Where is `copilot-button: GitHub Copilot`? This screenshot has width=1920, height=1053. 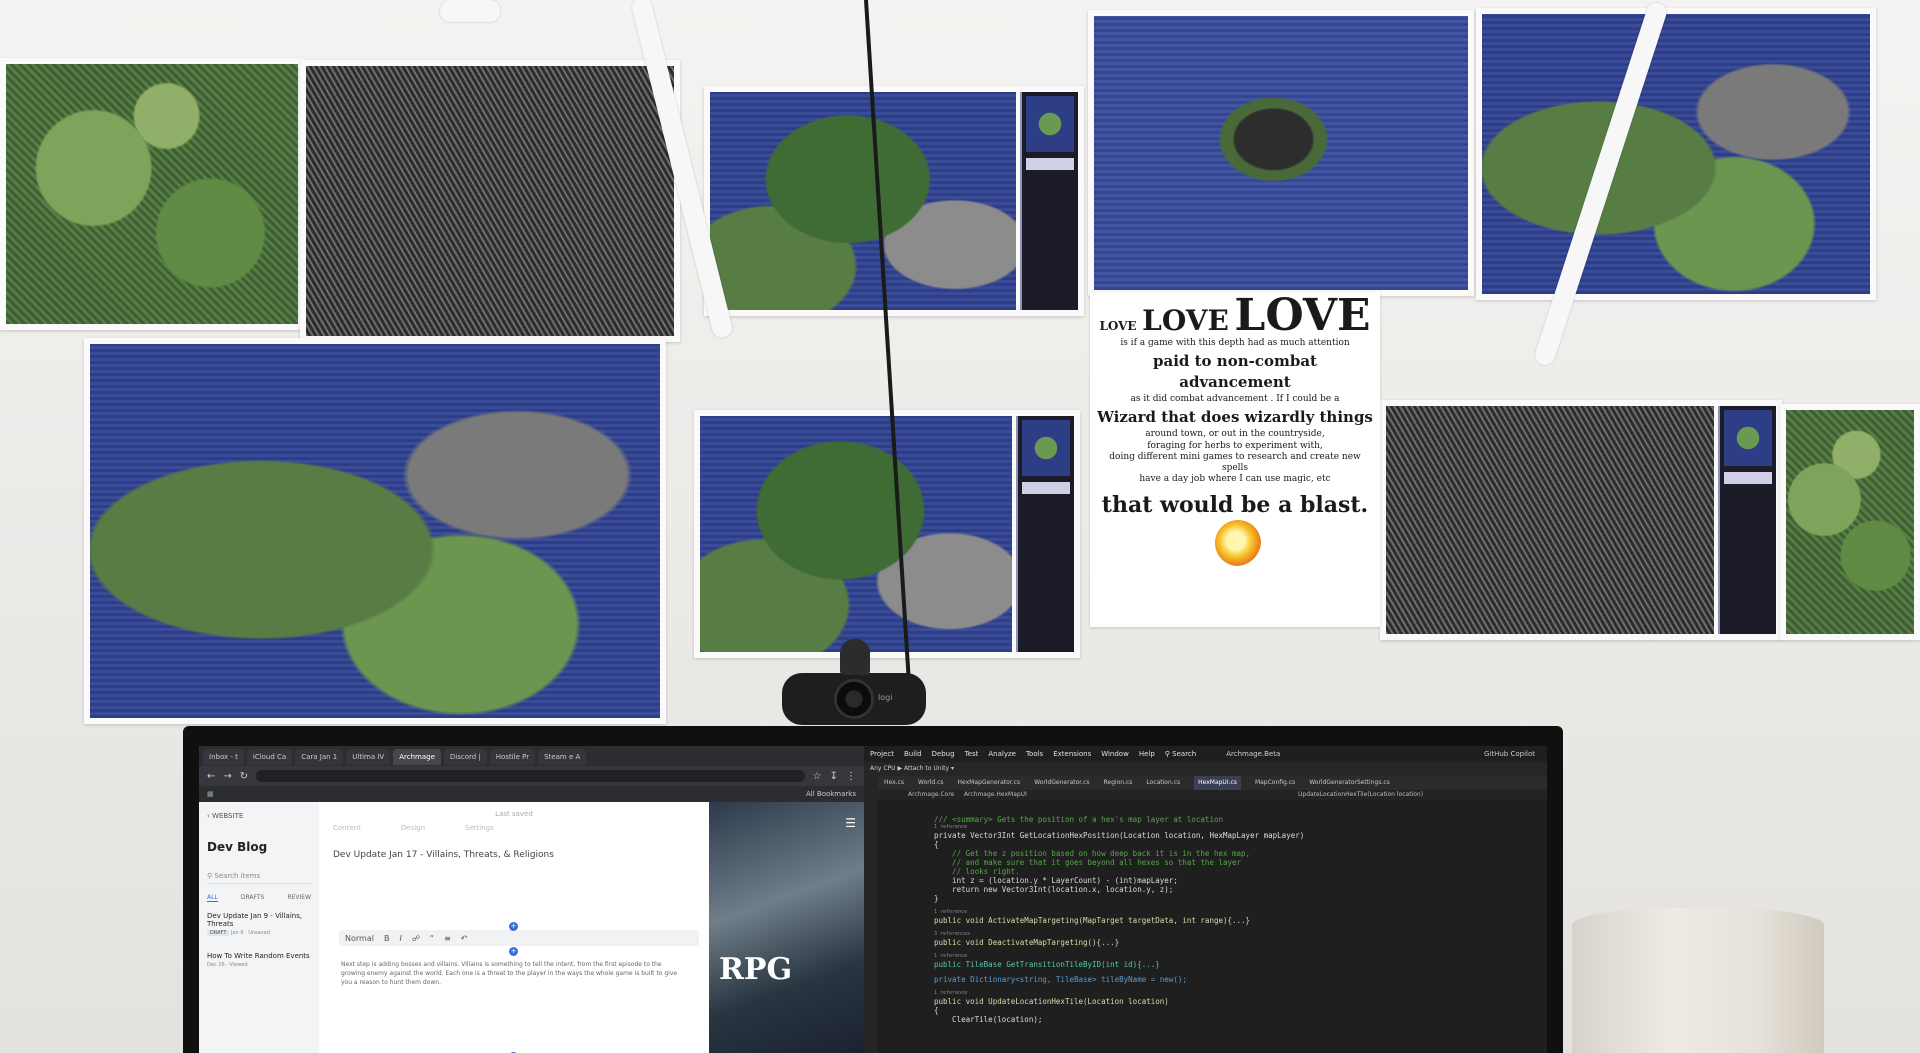 copilot-button: GitHub Copilot is located at coordinates (1509, 754).